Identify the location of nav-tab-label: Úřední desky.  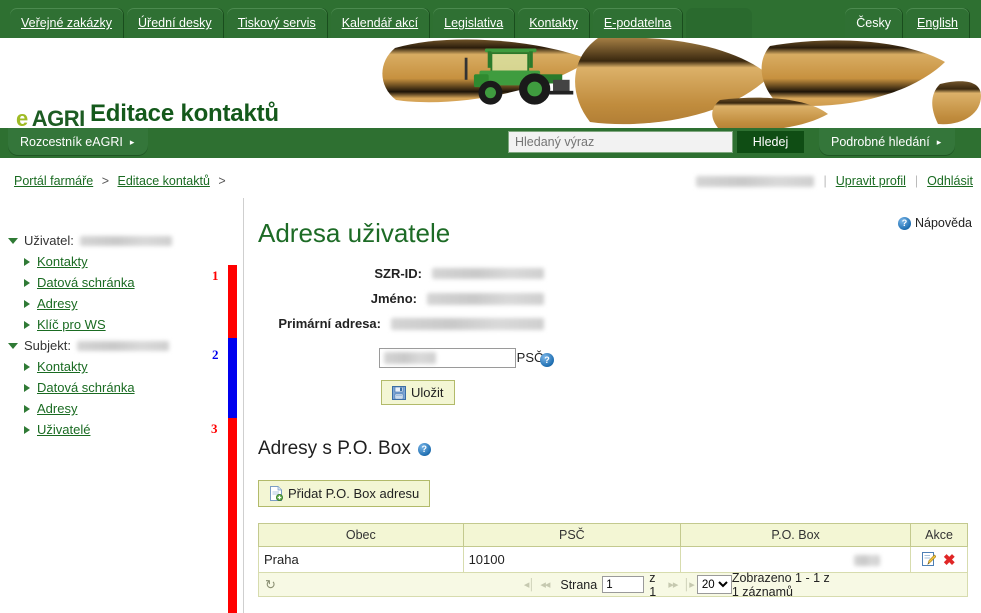
(175, 23).